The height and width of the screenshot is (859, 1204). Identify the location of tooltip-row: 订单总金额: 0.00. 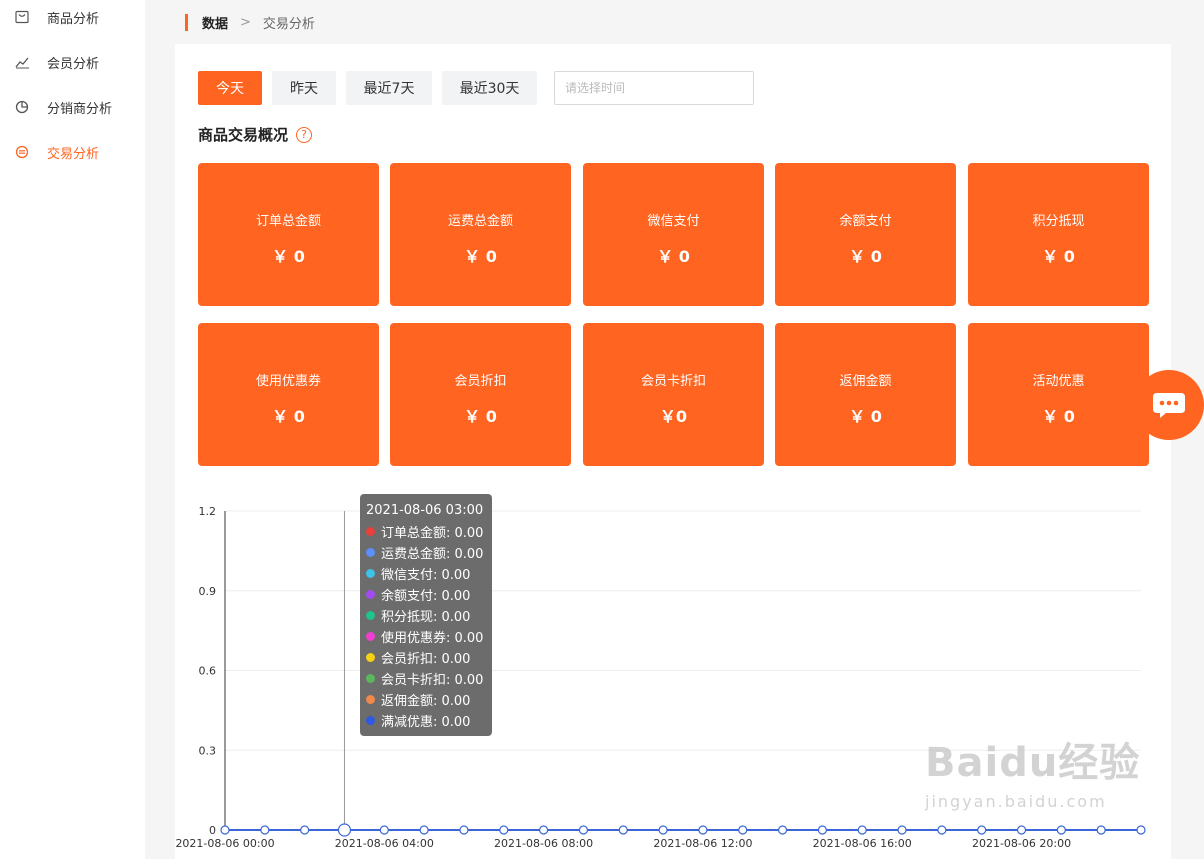
(426, 531).